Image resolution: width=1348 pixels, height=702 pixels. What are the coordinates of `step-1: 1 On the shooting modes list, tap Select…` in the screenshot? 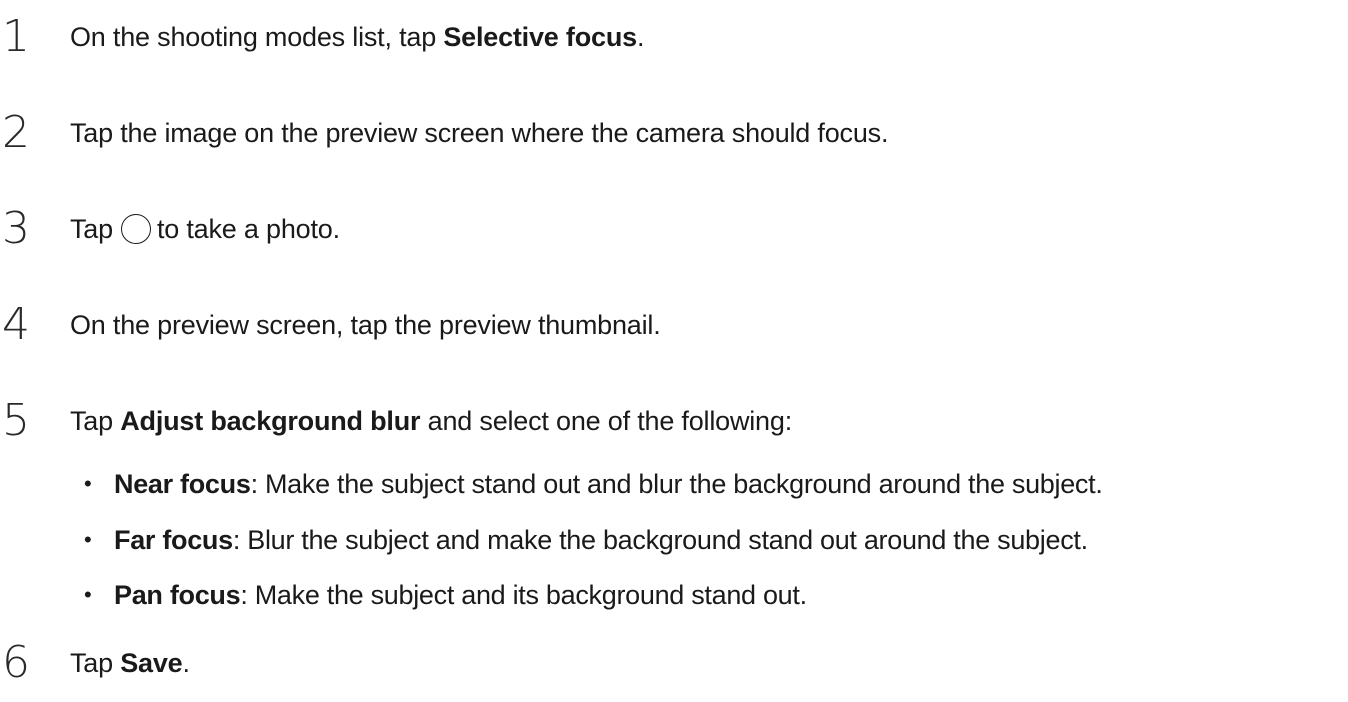 It's located at (674, 37).